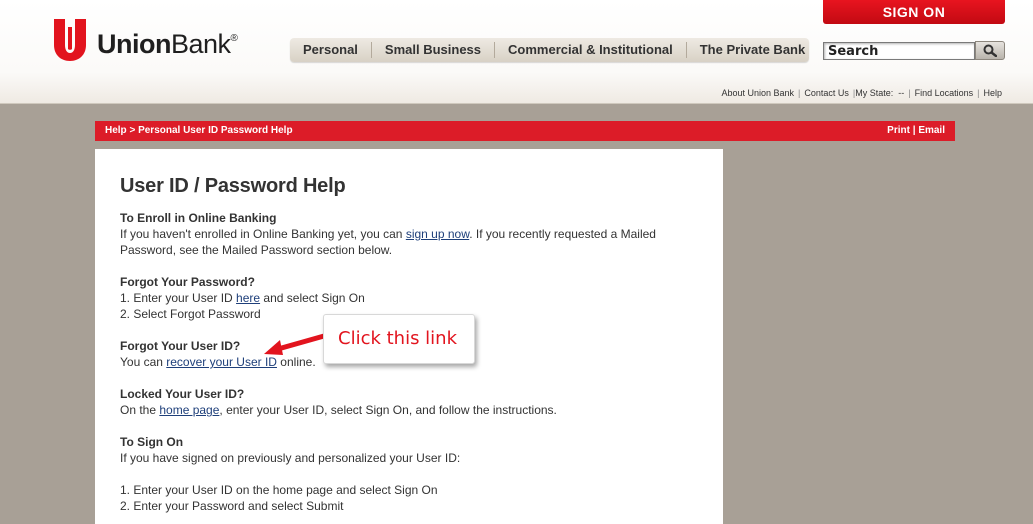 This screenshot has width=1033, height=524. I want to click on text-fragment: On the, so click(140, 410).